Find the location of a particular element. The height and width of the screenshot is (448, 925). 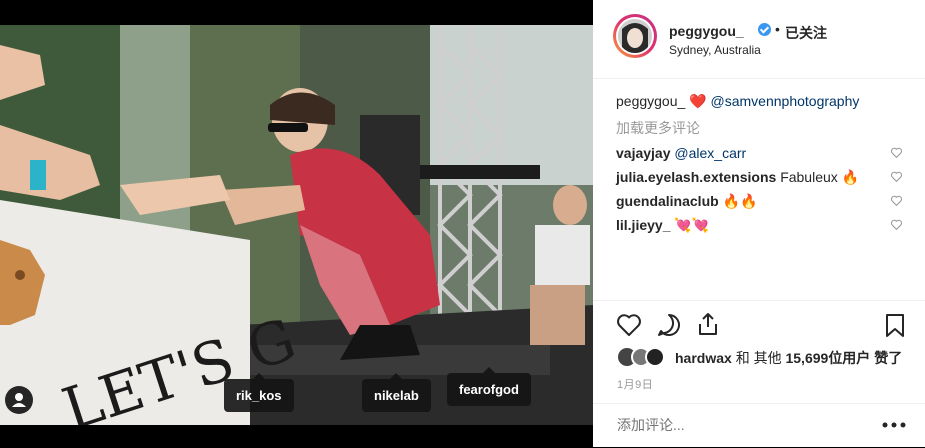

comment-item: lil.jieyy_ 💘💘 is located at coordinates (761, 225).